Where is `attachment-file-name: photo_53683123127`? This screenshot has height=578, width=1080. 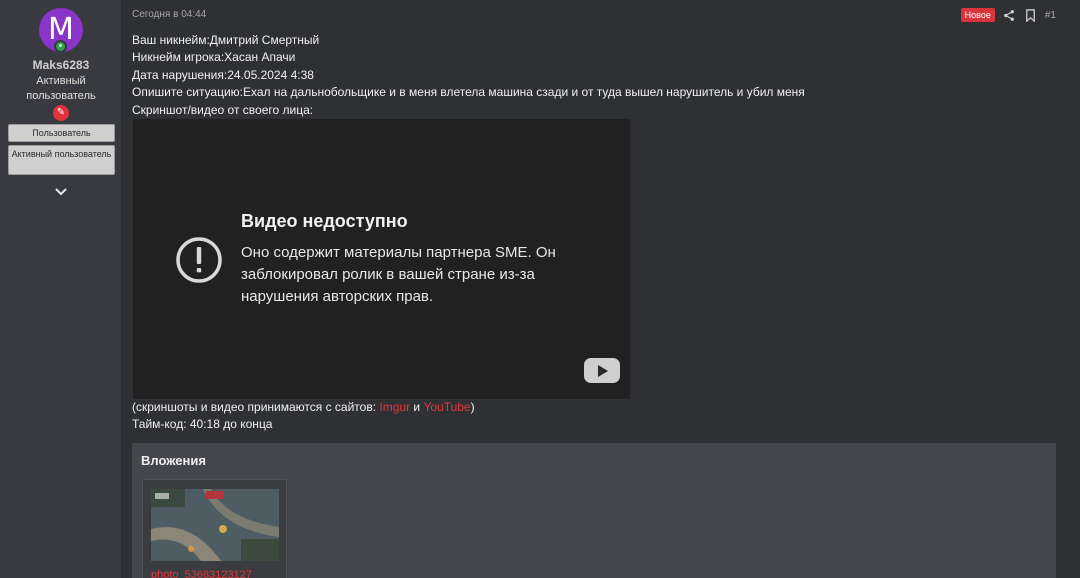
attachment-file-name: photo_53683123127 is located at coordinates (201, 573).